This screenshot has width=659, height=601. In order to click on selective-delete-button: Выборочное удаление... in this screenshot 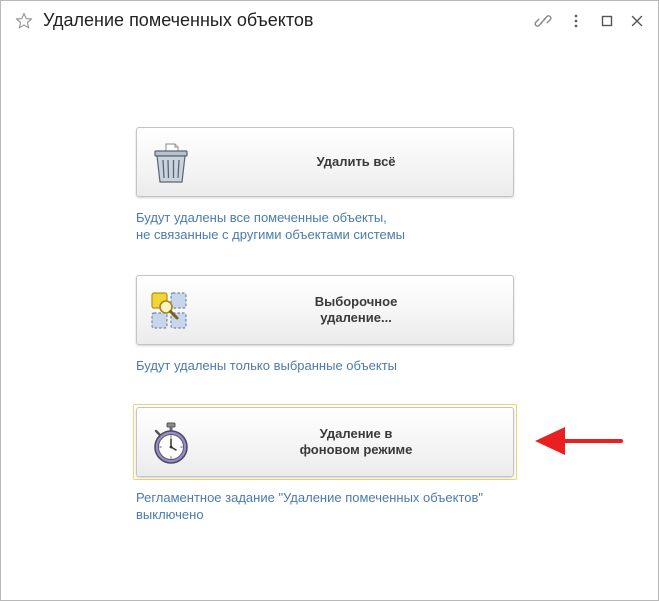, I will do `click(325, 310)`.